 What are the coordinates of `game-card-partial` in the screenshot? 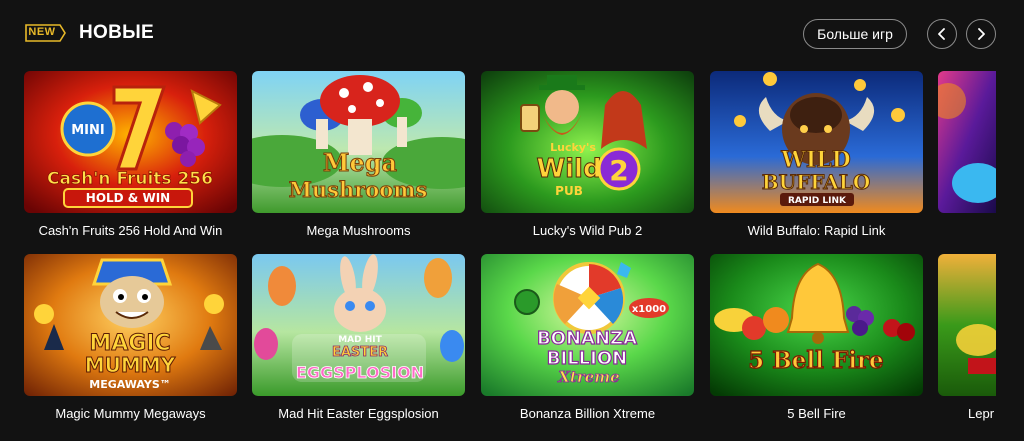 It's located at (967, 158).